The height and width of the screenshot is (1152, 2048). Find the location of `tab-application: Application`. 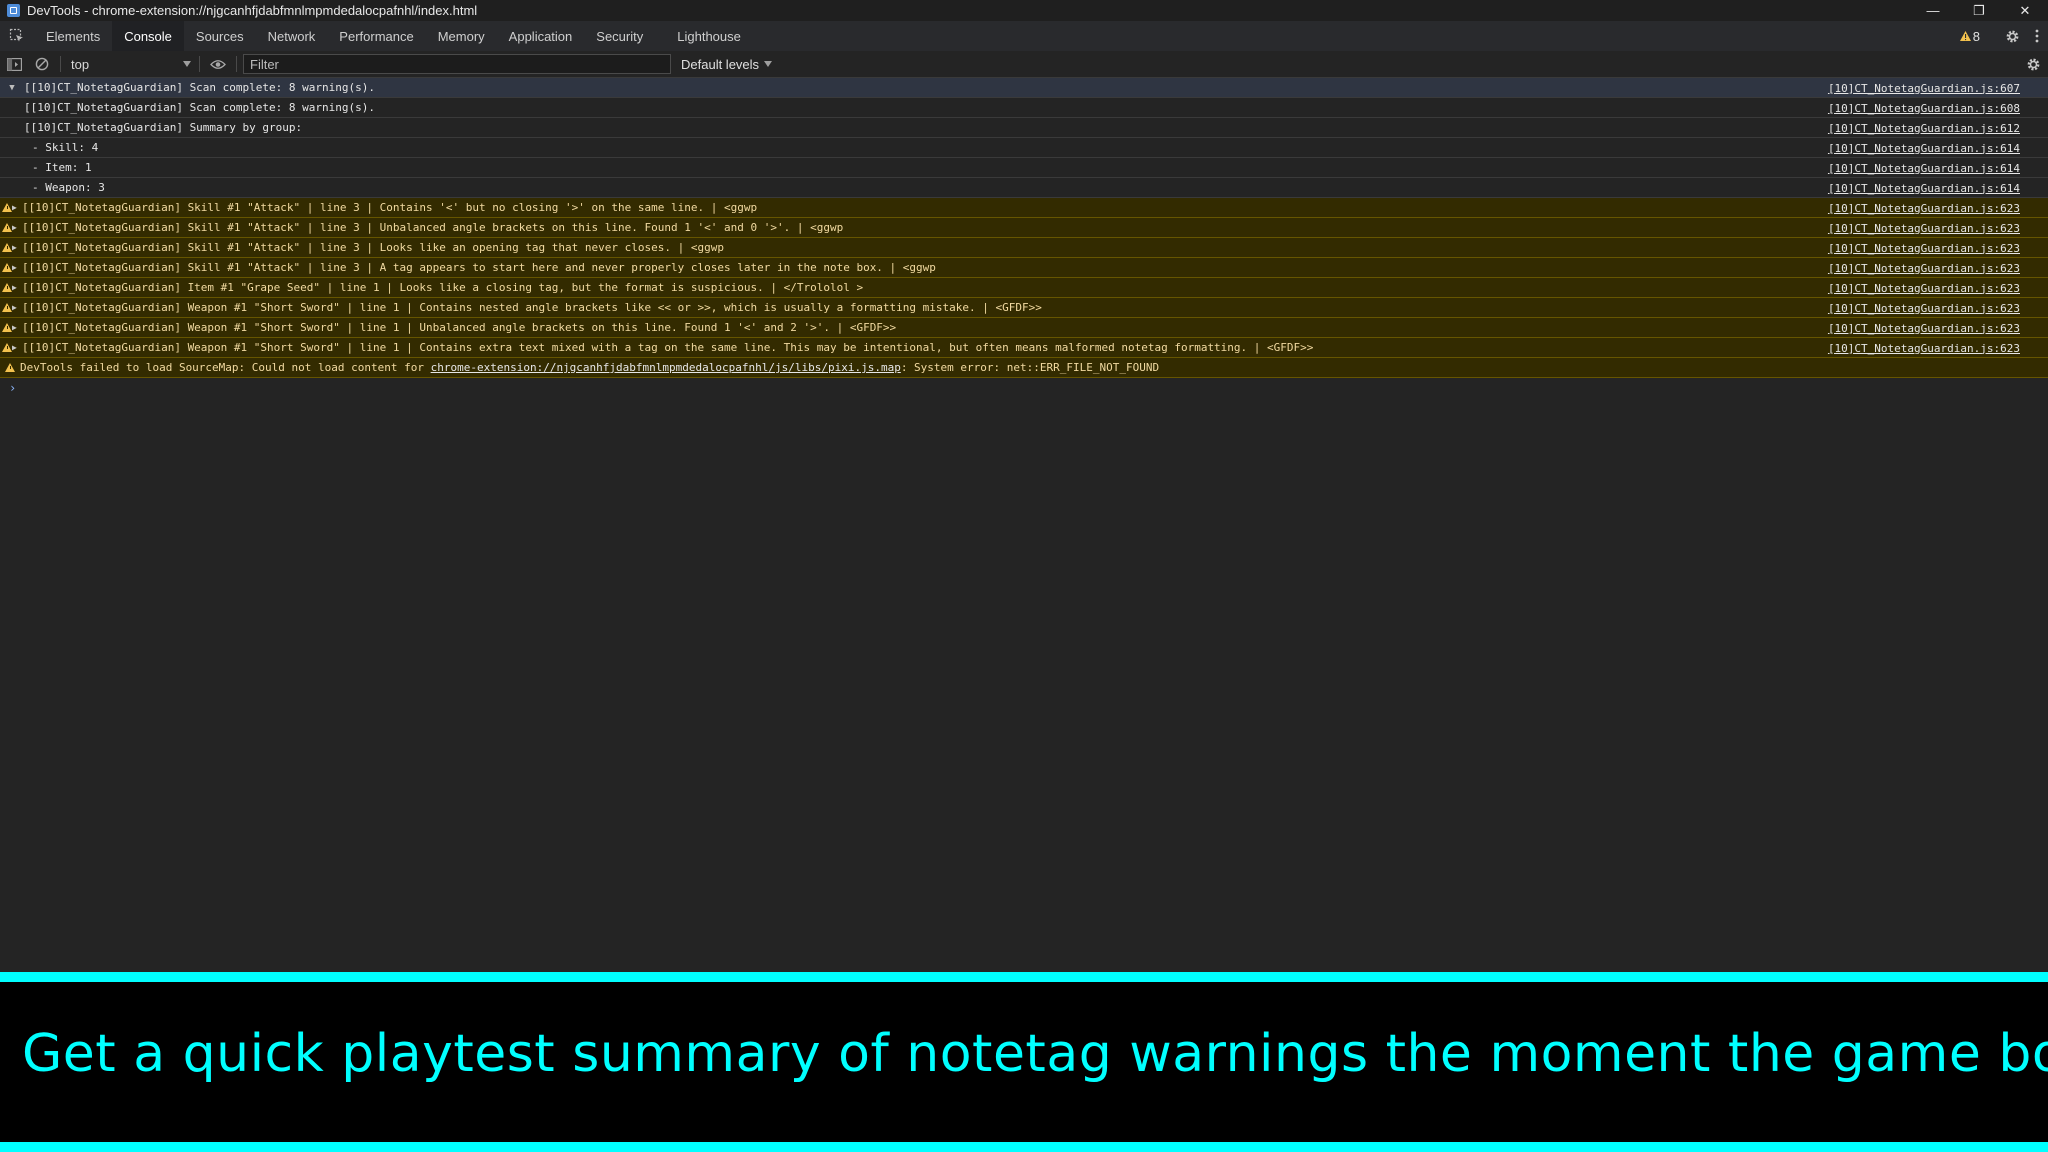

tab-application: Application is located at coordinates (541, 36).